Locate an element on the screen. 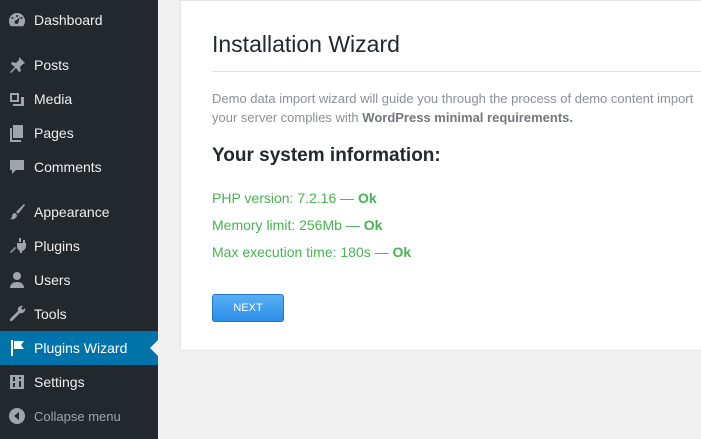  sidebar-item-settings: Settings is located at coordinates (79, 382).